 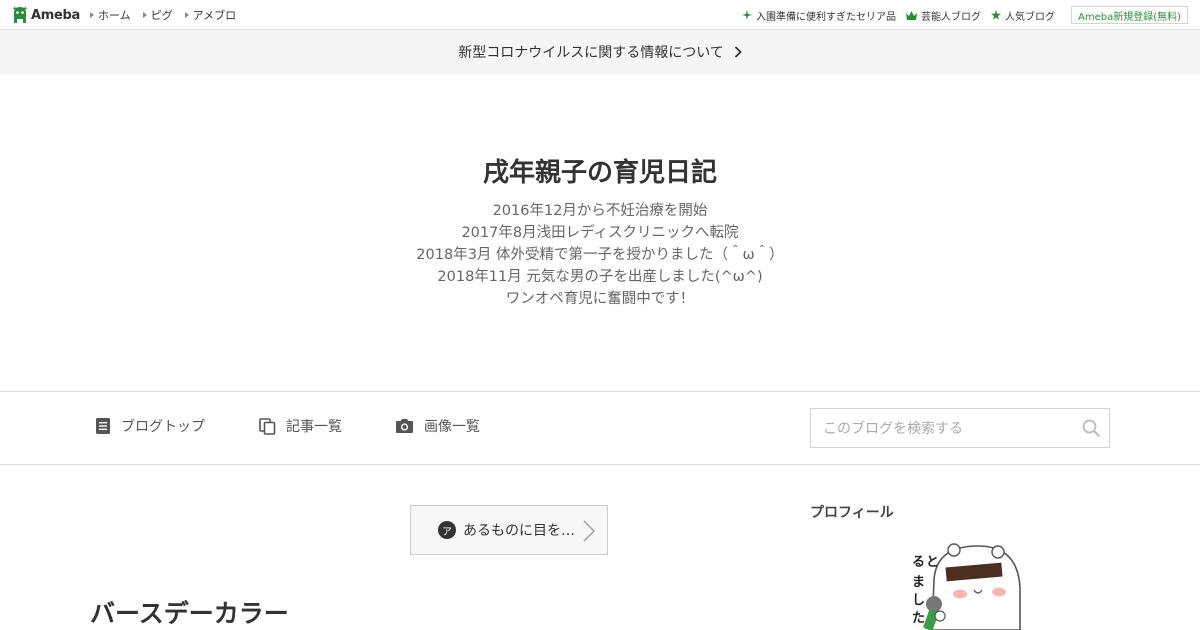 What do you see at coordinates (995, 15) in the screenshot?
I see `star-icon` at bounding box center [995, 15].